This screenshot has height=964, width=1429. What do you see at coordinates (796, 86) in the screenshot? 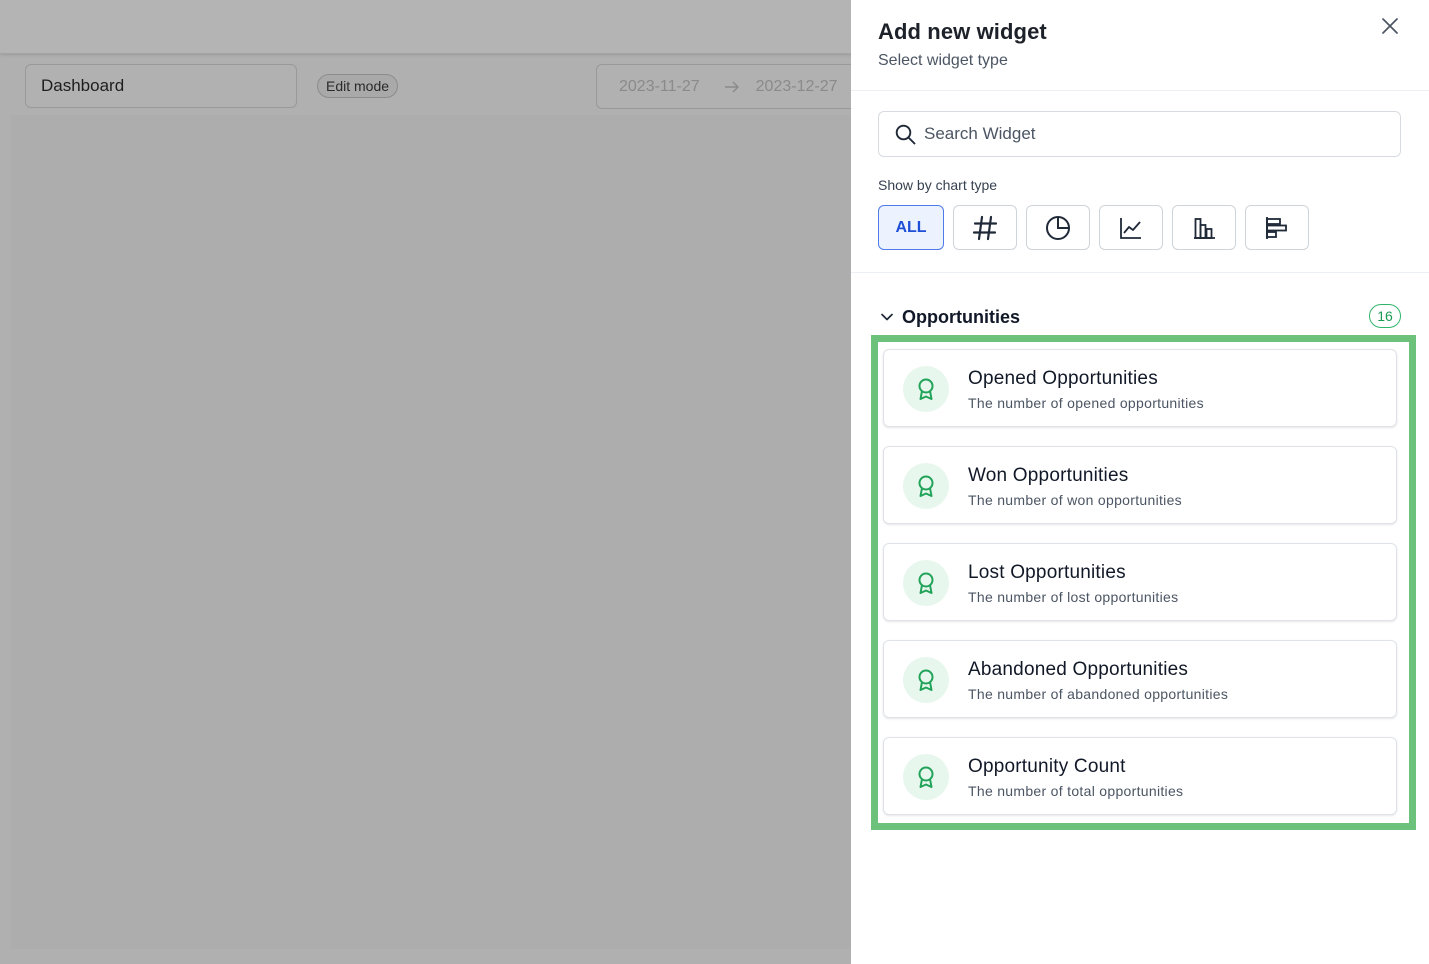
I see `date-end: 2023-12-27` at bounding box center [796, 86].